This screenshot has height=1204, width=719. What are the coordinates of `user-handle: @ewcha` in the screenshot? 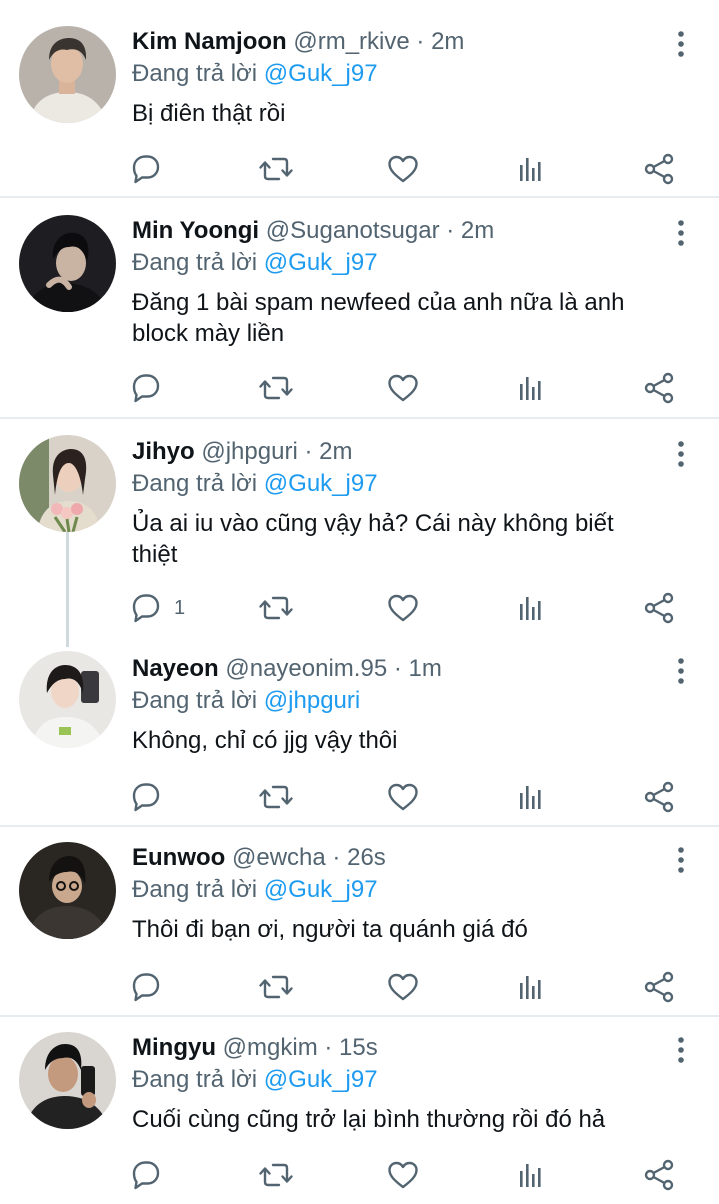 It's located at (279, 857).